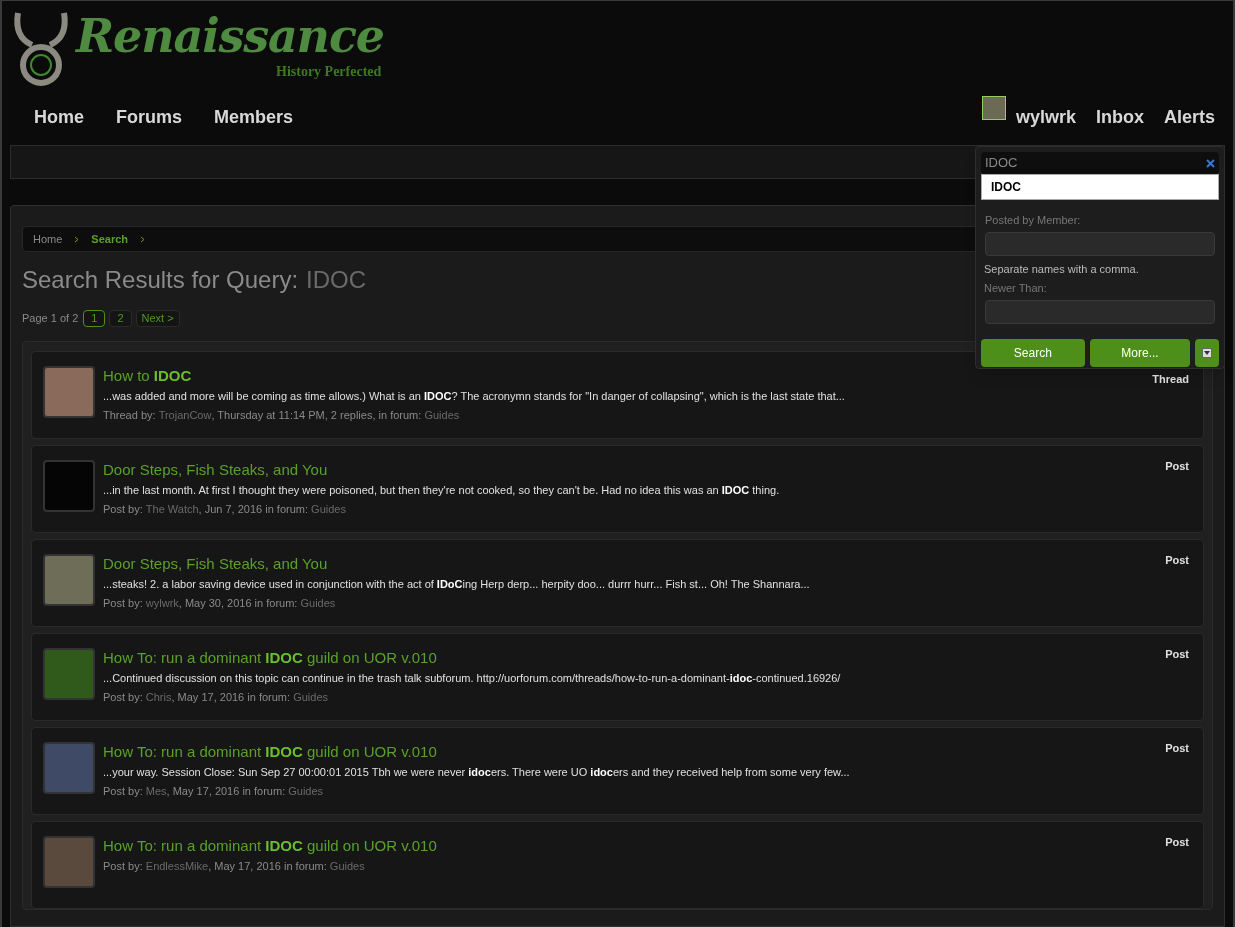 This screenshot has height=927, width=1235. What do you see at coordinates (120, 318) in the screenshot?
I see `page-link: 2` at bounding box center [120, 318].